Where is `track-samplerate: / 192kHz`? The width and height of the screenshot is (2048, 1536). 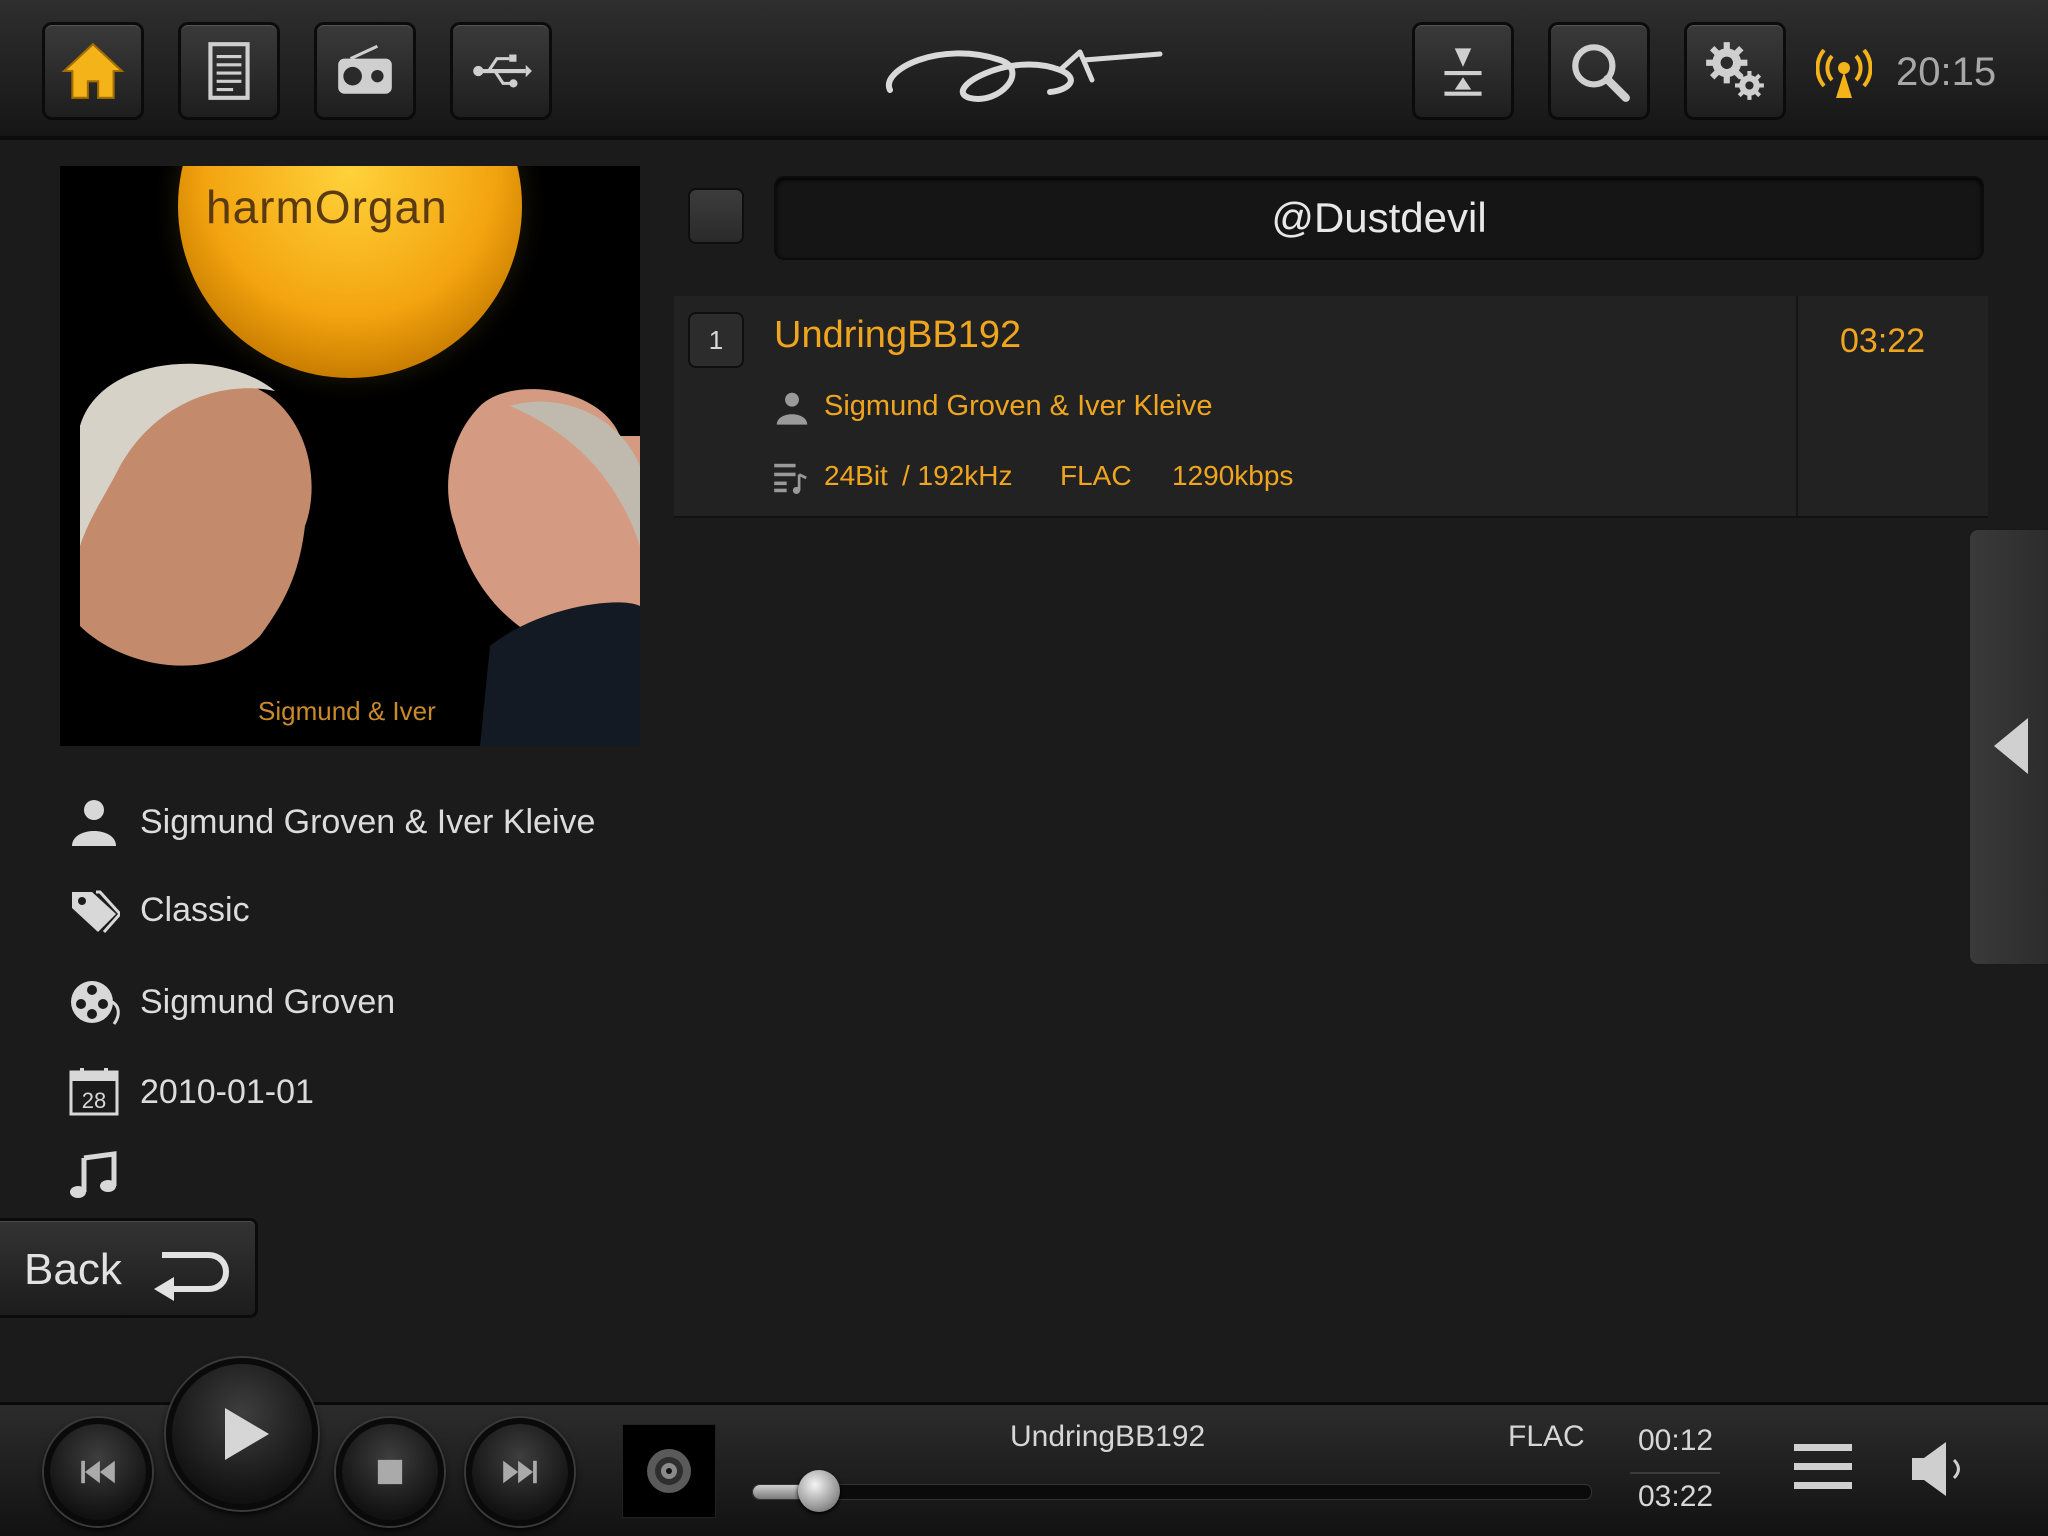 track-samplerate: / 192kHz is located at coordinates (957, 475).